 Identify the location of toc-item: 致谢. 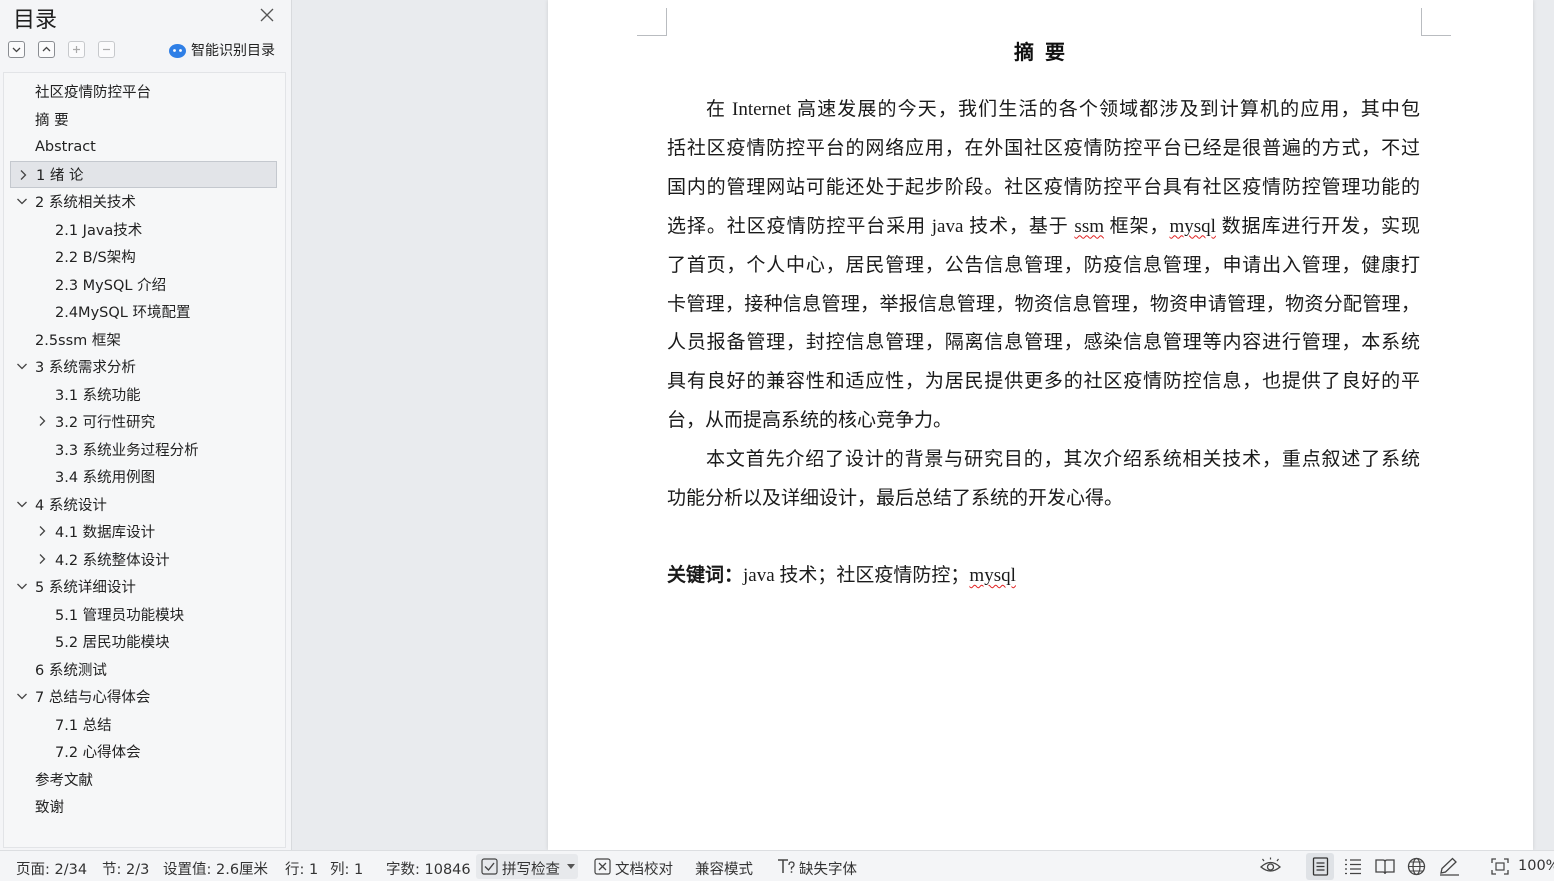
(143, 806).